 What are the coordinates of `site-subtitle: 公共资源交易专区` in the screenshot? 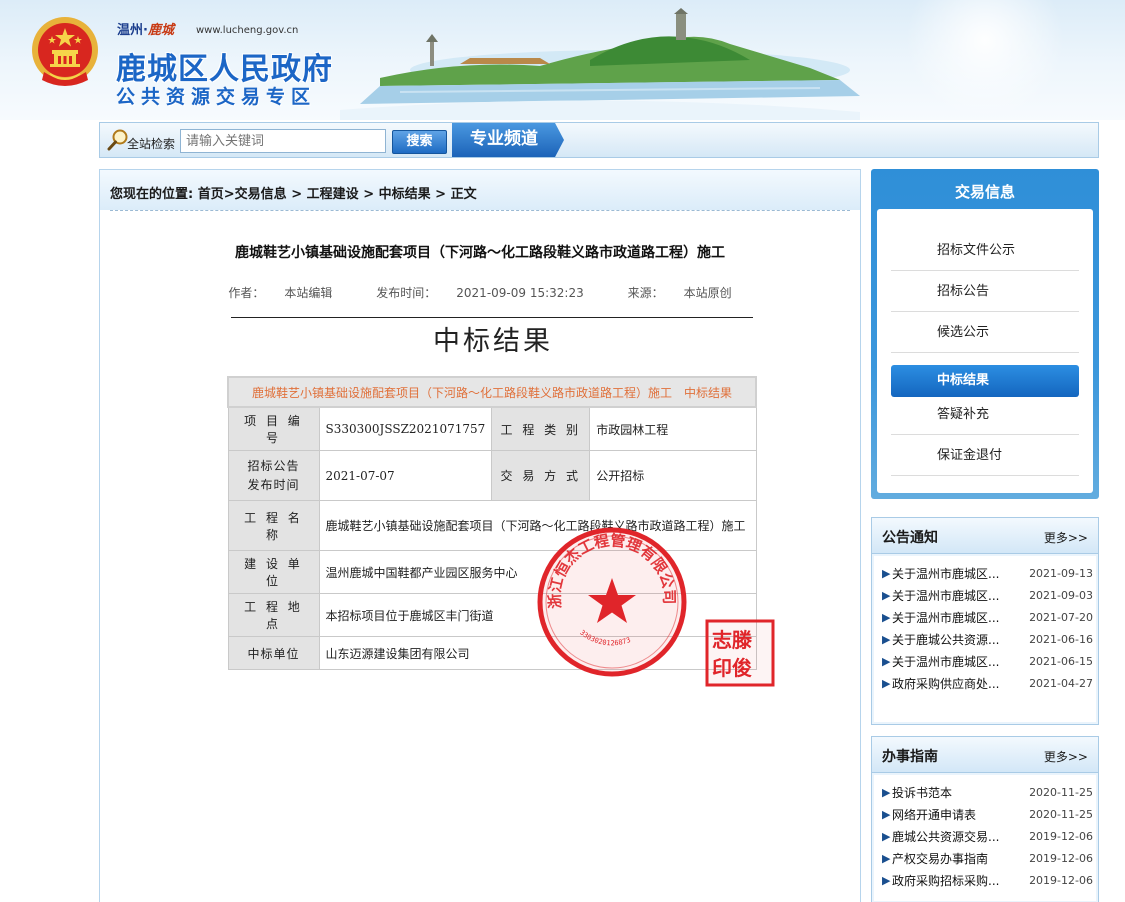 It's located at (216, 97).